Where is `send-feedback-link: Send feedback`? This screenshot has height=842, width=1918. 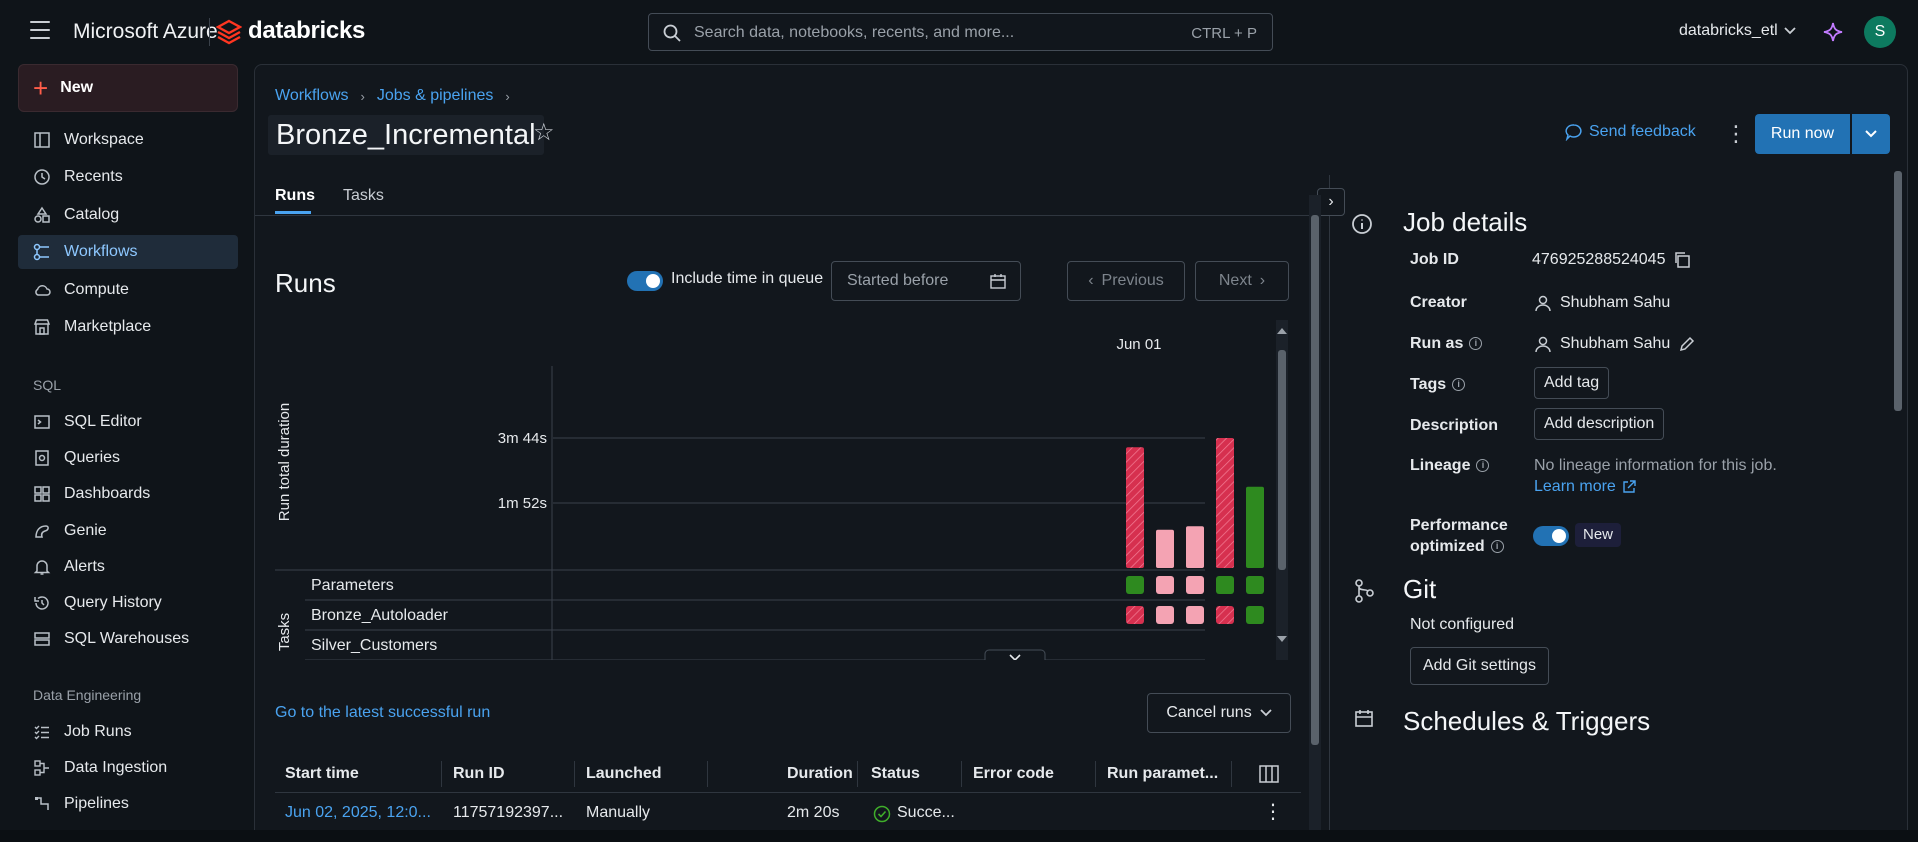
send-feedback-link: Send feedback is located at coordinates (1630, 132).